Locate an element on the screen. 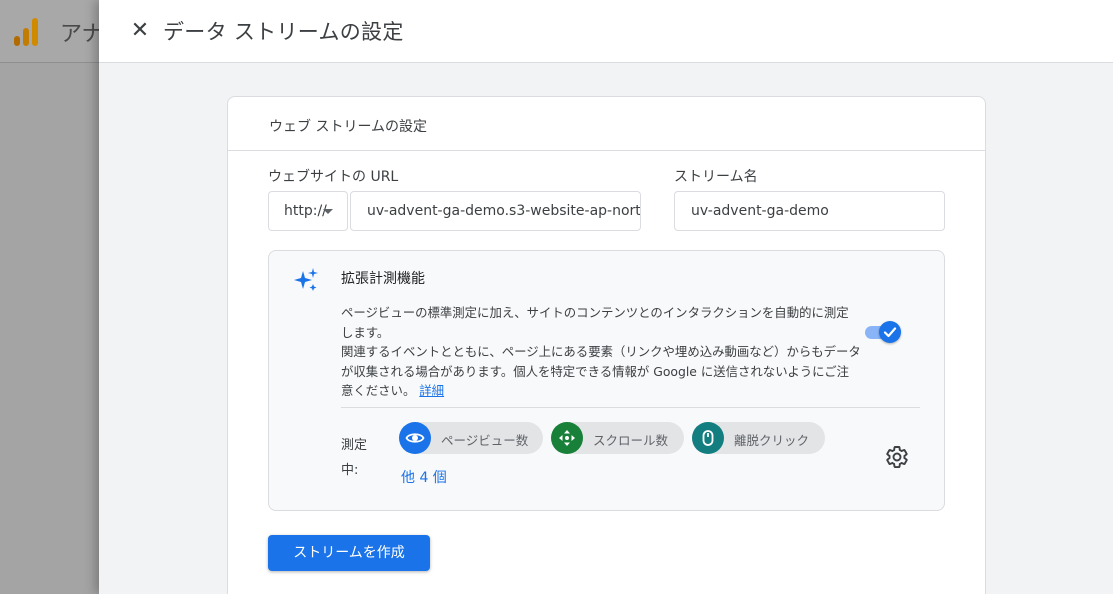 The image size is (1113, 594). scroll-arrows-icon is located at coordinates (567, 438).